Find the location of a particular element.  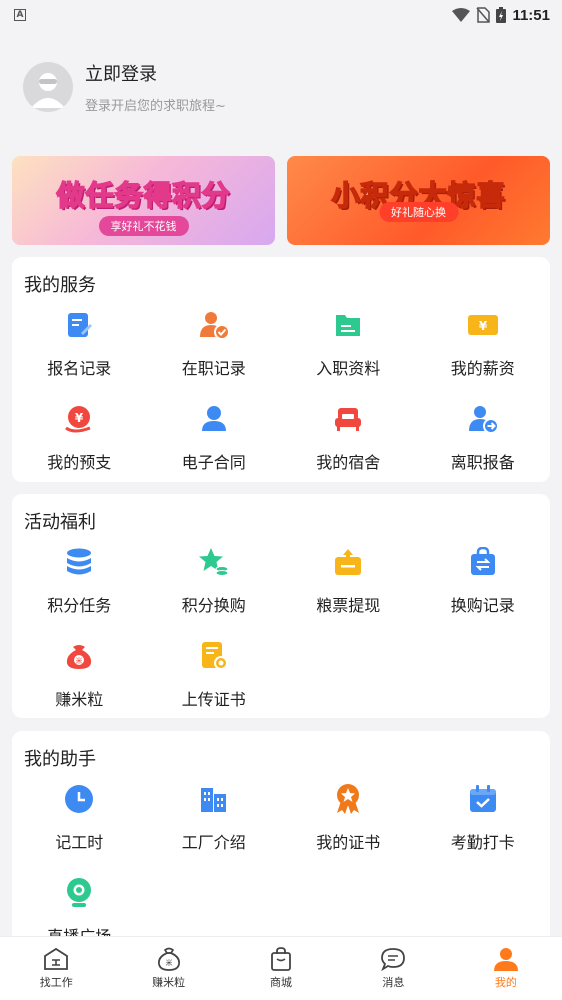

factory-icon is located at coordinates (214, 799).